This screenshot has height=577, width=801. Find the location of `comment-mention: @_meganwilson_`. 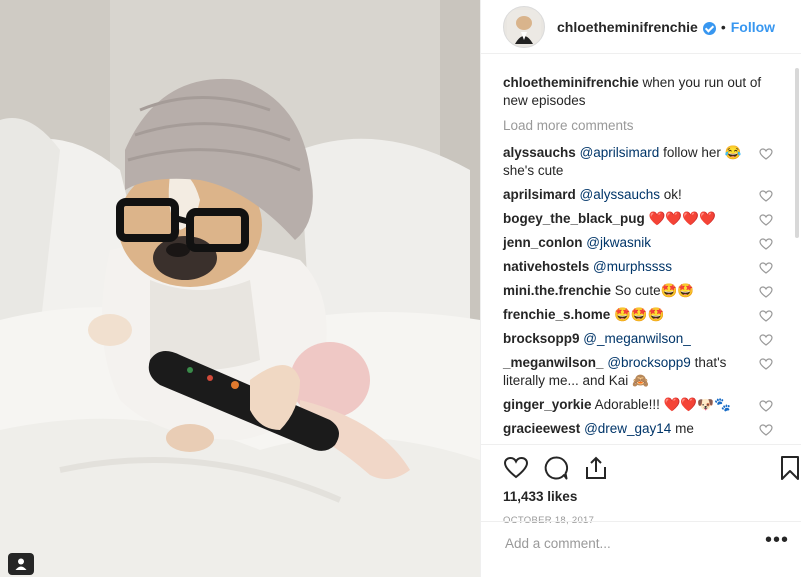

comment-mention: @_meganwilson_ is located at coordinates (637, 338).